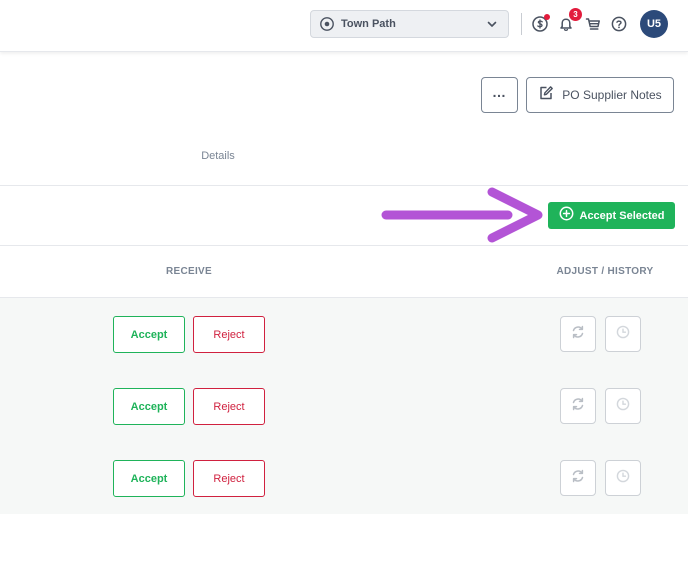 This screenshot has width=688, height=566. What do you see at coordinates (368, 24) in the screenshot?
I see `location-value: Town Path` at bounding box center [368, 24].